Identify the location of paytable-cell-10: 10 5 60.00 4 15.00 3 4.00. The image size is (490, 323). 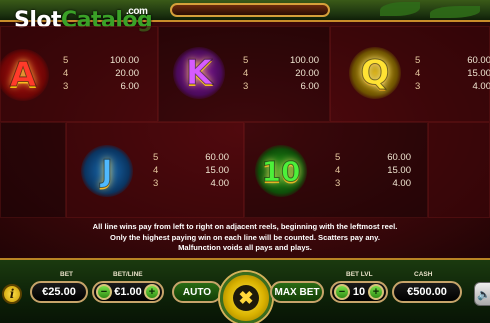
(336, 170).